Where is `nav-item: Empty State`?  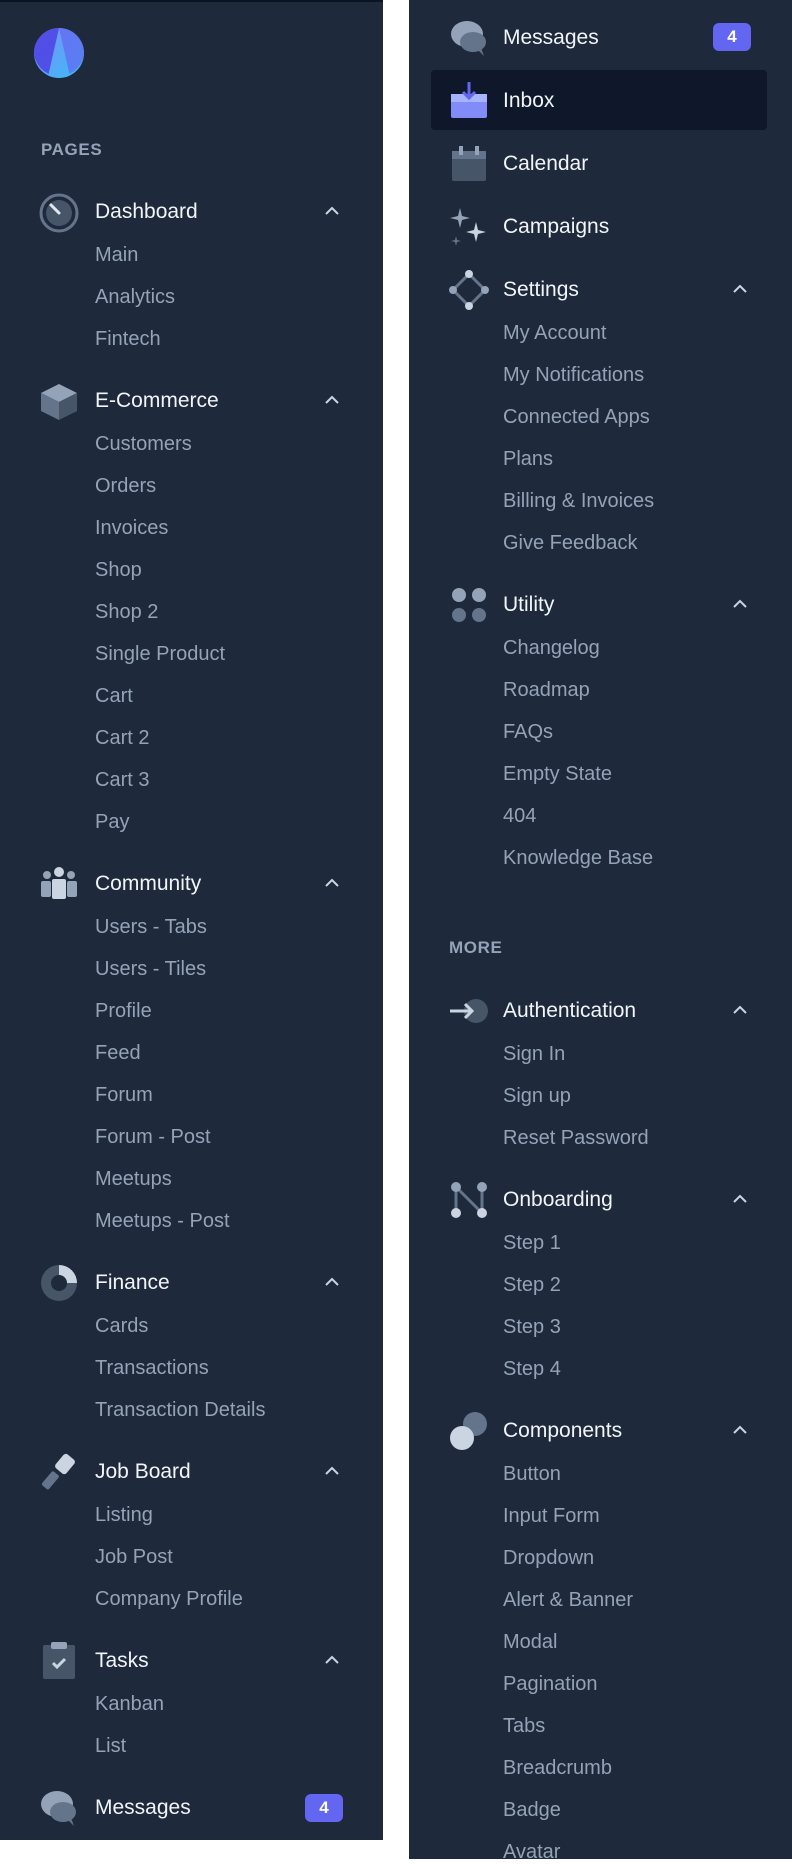
nav-item: Empty State is located at coordinates (557, 774).